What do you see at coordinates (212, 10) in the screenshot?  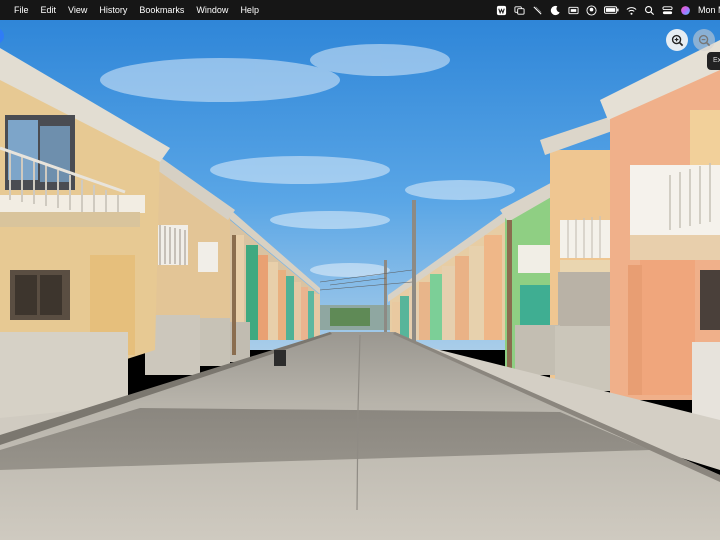 I see `menu-window: Window` at bounding box center [212, 10].